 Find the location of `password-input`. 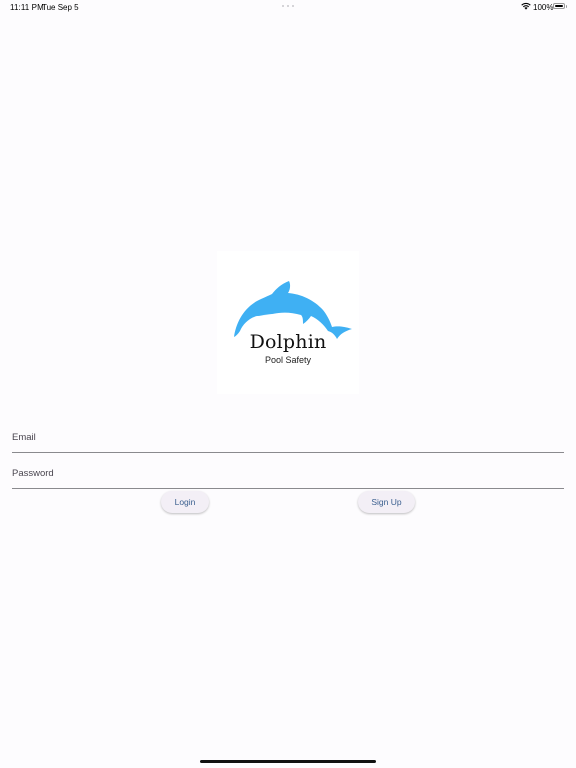

password-input is located at coordinates (288, 473).